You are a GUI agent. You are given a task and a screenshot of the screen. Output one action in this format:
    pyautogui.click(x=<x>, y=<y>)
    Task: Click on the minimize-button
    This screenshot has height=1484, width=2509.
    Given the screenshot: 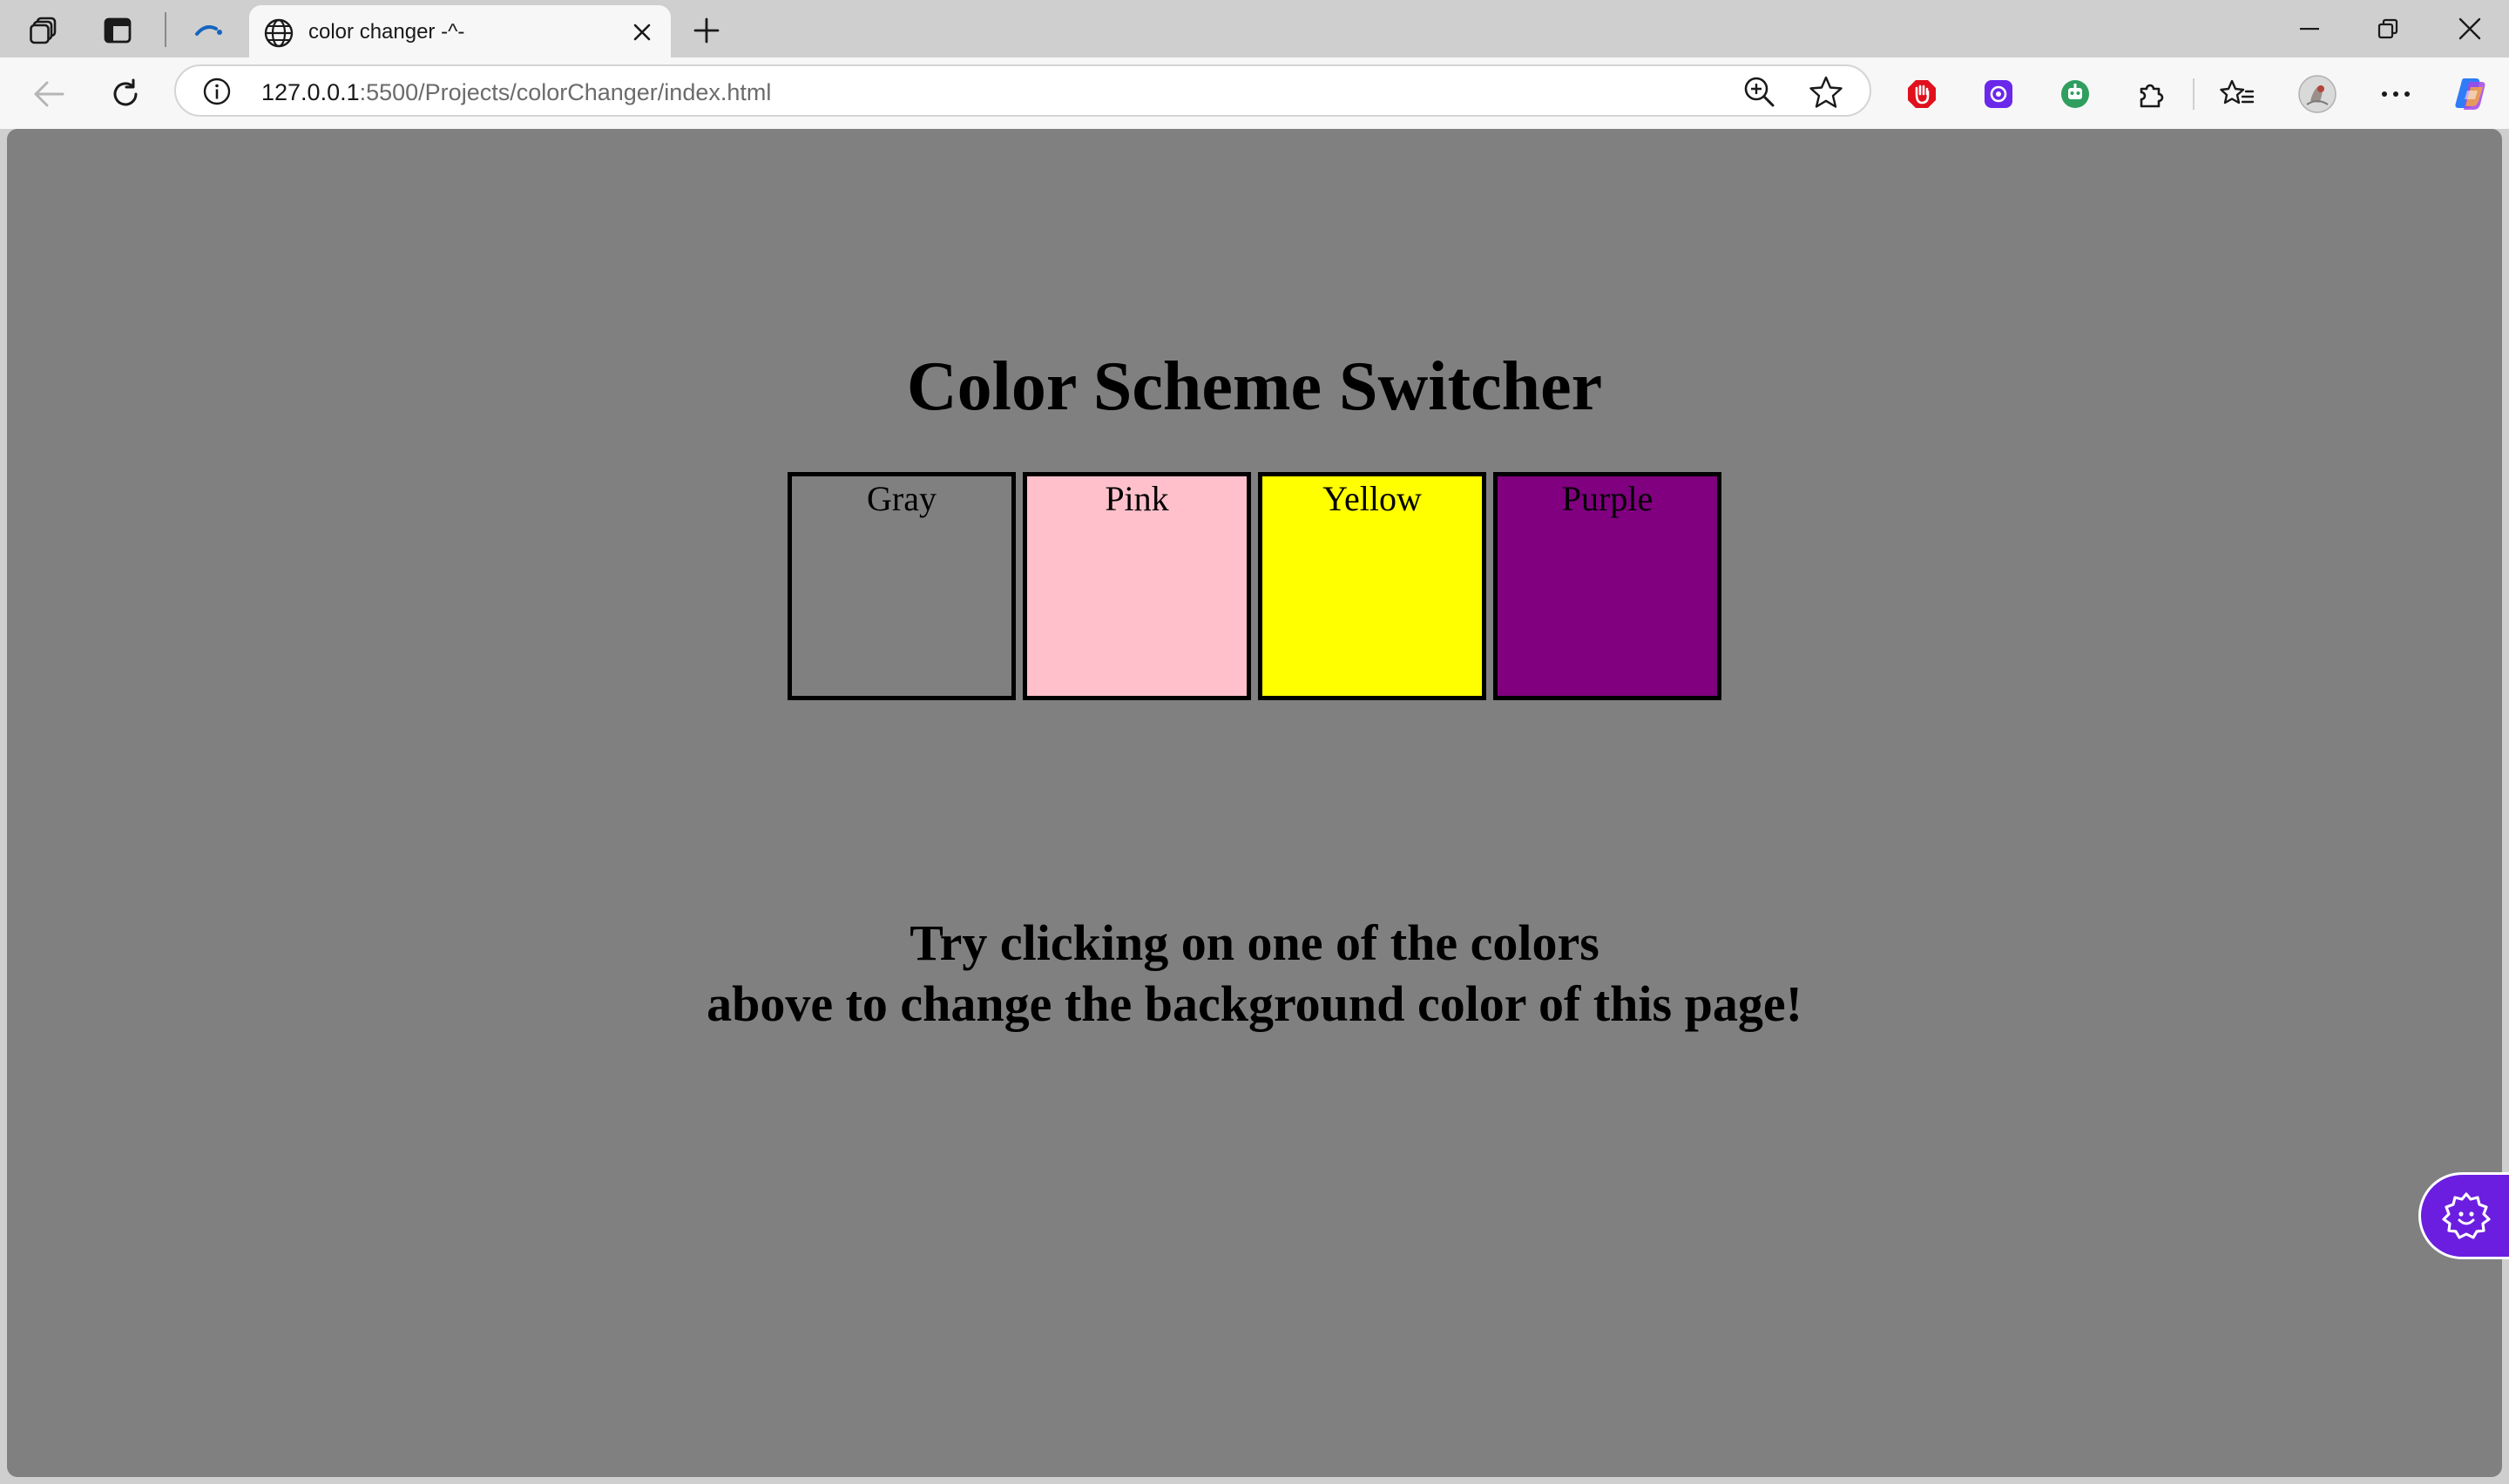 What is the action you would take?
    pyautogui.click(x=2309, y=29)
    